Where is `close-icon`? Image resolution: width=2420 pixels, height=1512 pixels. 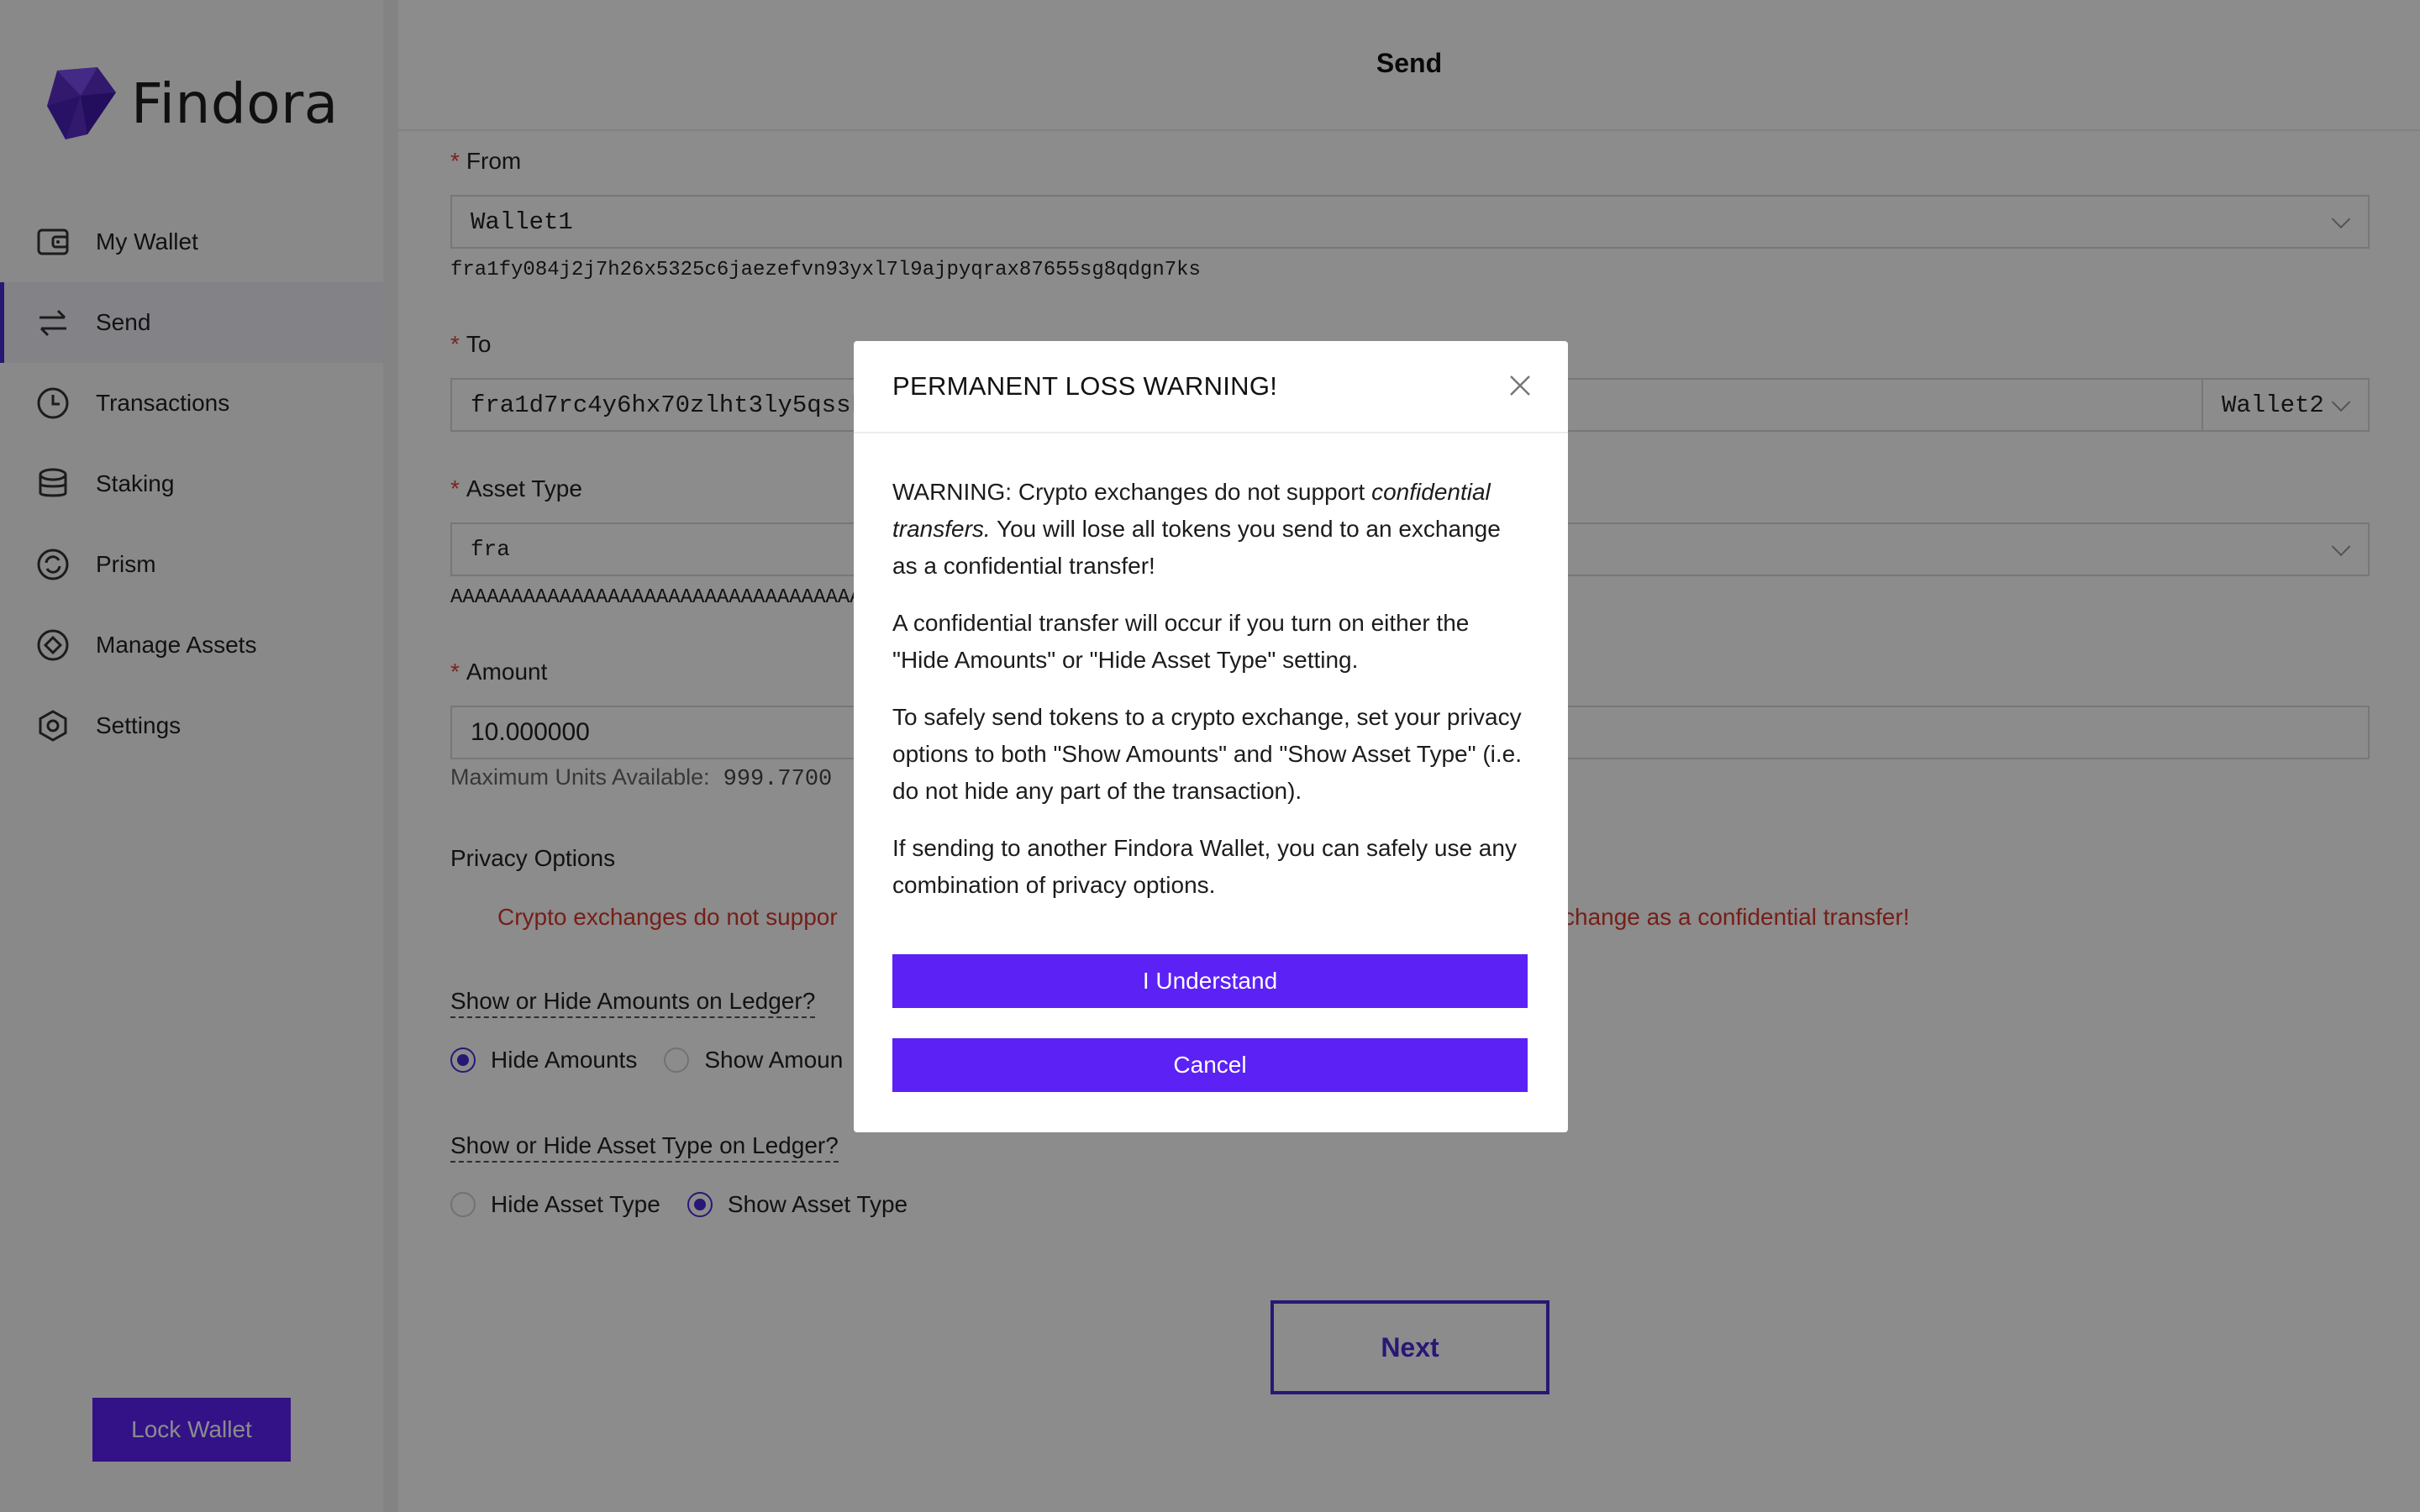
close-icon is located at coordinates (1520, 385).